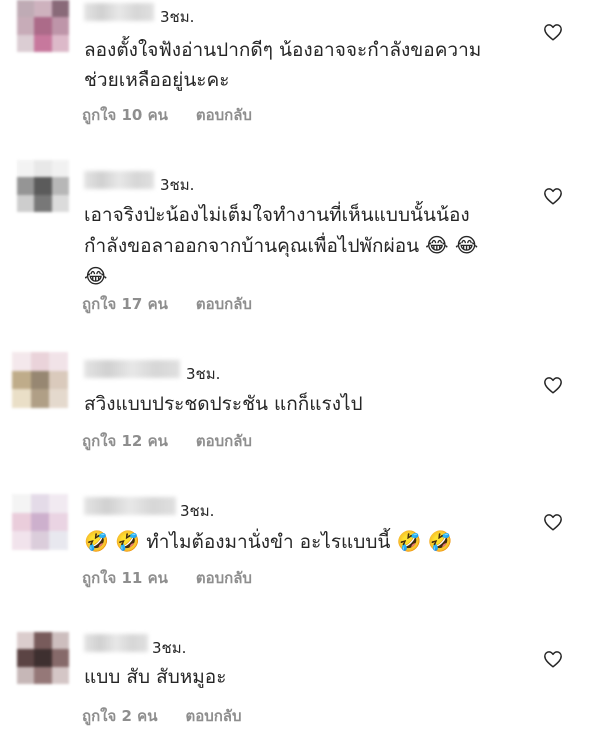  Describe the element at coordinates (119, 716) in the screenshot. I see `likes-count: ถูกใจ 2 คน` at that location.